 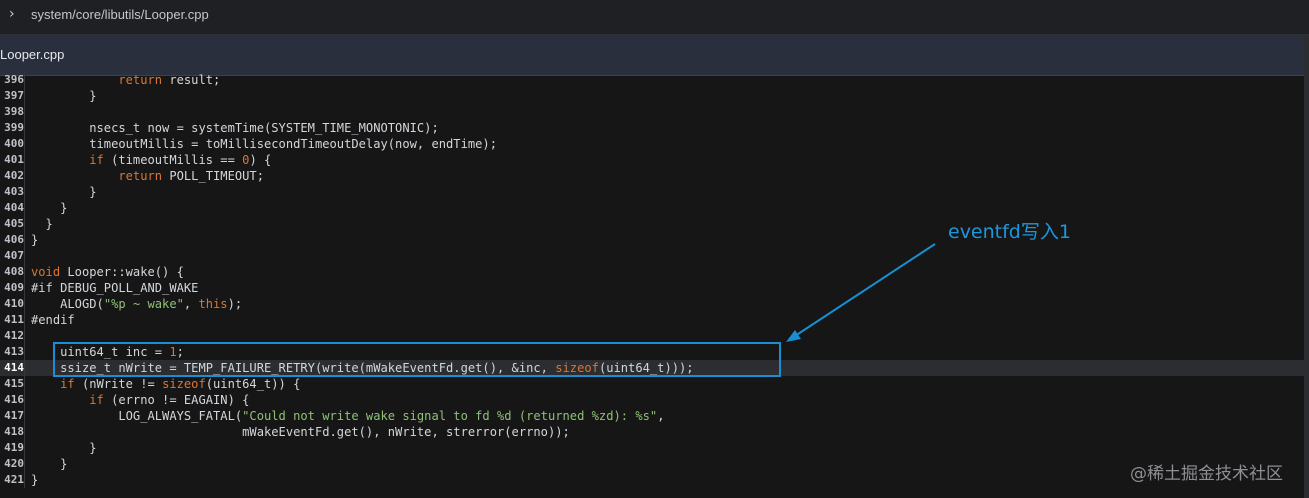 What do you see at coordinates (861, 292) in the screenshot?
I see `annotation-arrow` at bounding box center [861, 292].